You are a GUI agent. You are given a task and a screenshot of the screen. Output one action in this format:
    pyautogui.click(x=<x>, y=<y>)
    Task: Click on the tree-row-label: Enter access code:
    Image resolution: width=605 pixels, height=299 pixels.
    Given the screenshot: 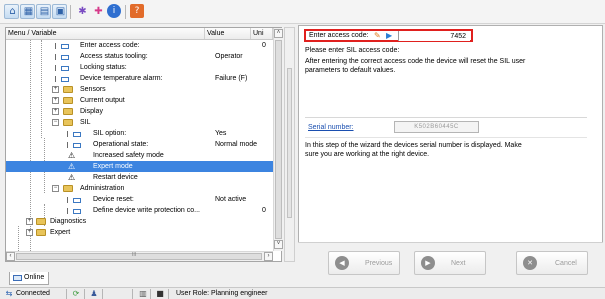 What is the action you would take?
    pyautogui.click(x=110, y=45)
    